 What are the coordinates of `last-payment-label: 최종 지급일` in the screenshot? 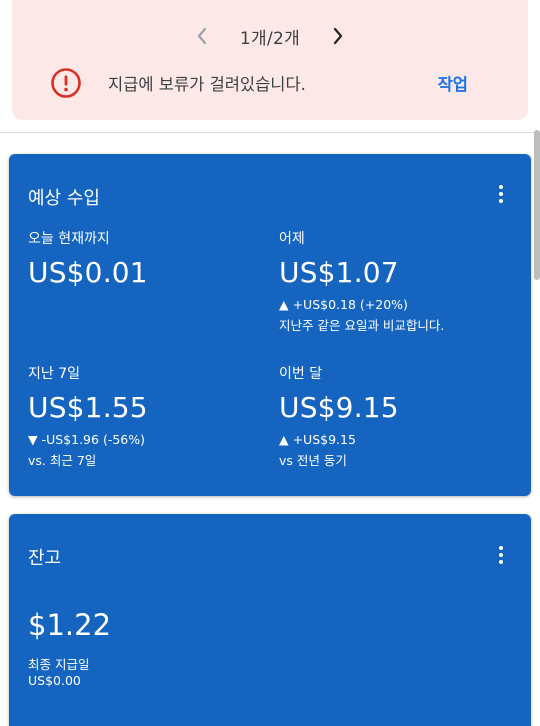 It's located at (59, 664).